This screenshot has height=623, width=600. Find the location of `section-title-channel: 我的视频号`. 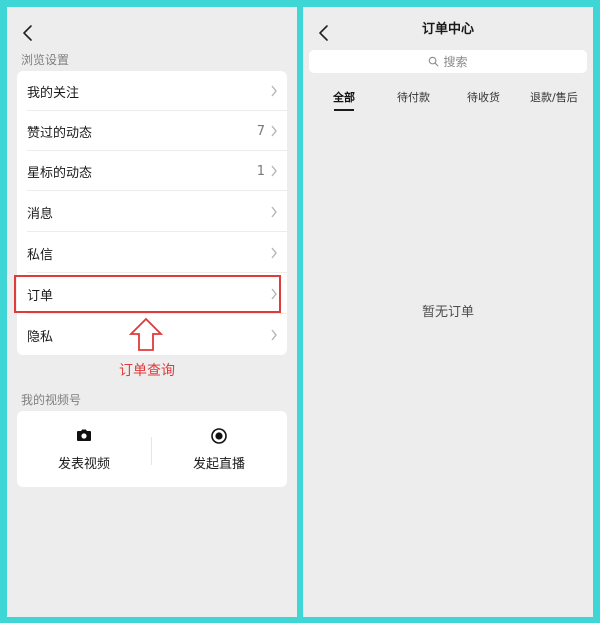

section-title-channel: 我的视频号 is located at coordinates (51, 400).